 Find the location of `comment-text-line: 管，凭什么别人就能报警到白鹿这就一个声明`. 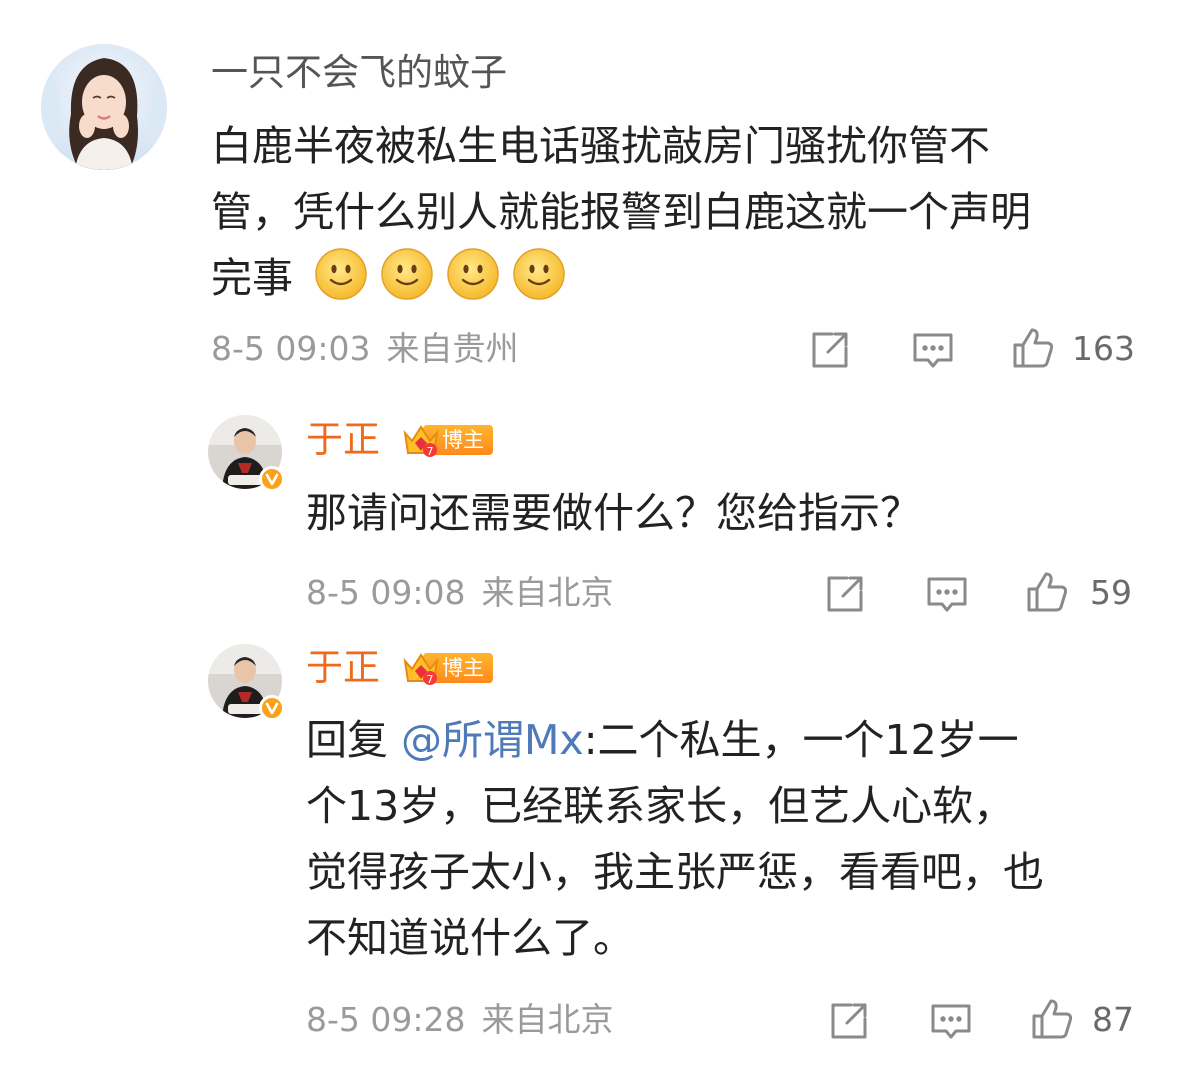

comment-text-line: 管，凭什么别人就能报警到白鹿这就一个声明 is located at coordinates (621, 212).